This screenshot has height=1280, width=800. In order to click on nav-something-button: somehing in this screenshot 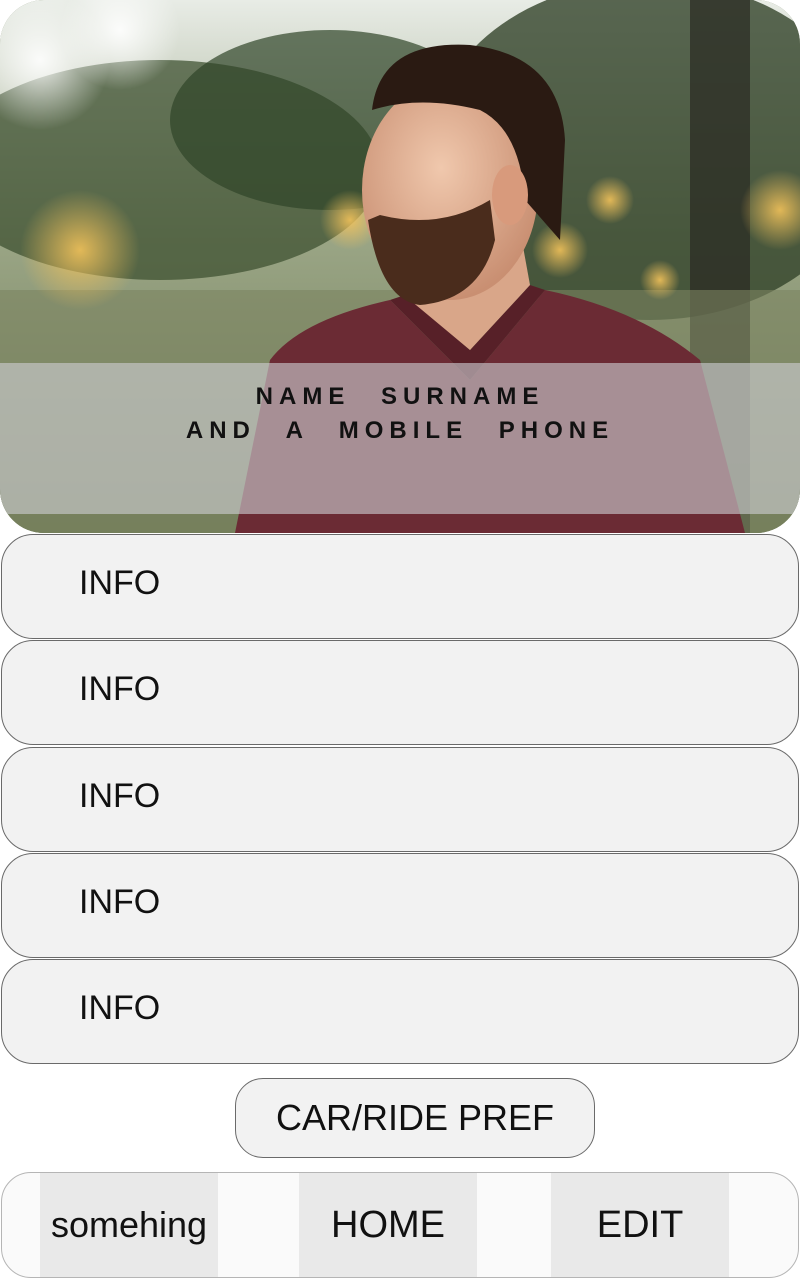, I will do `click(129, 1225)`.